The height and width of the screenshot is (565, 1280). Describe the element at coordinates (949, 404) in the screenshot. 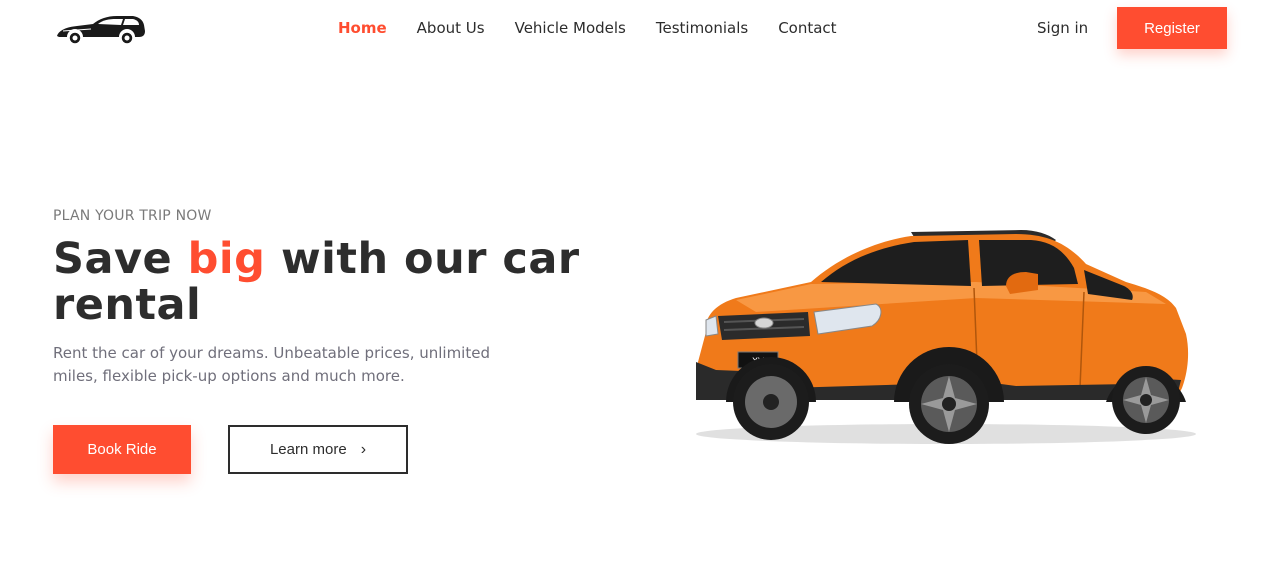

I see `front-right-wheel` at that location.